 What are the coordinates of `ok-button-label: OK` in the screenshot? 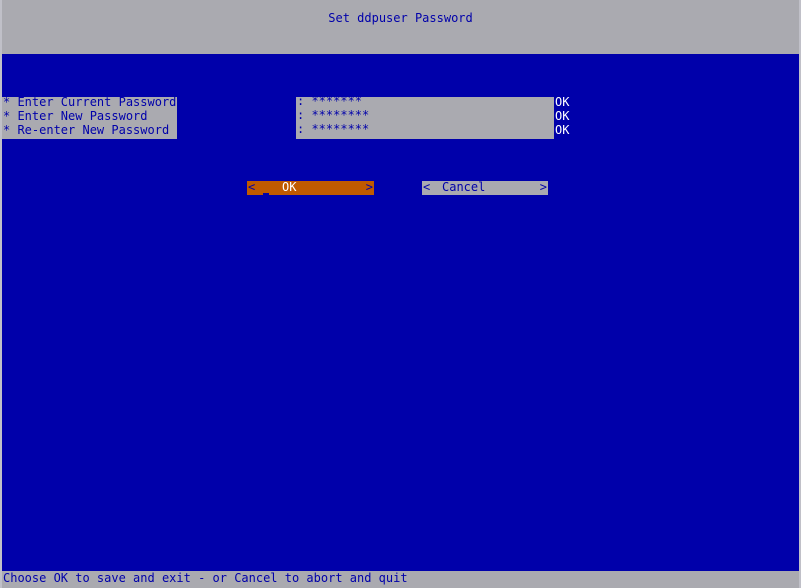 It's located at (289, 187).